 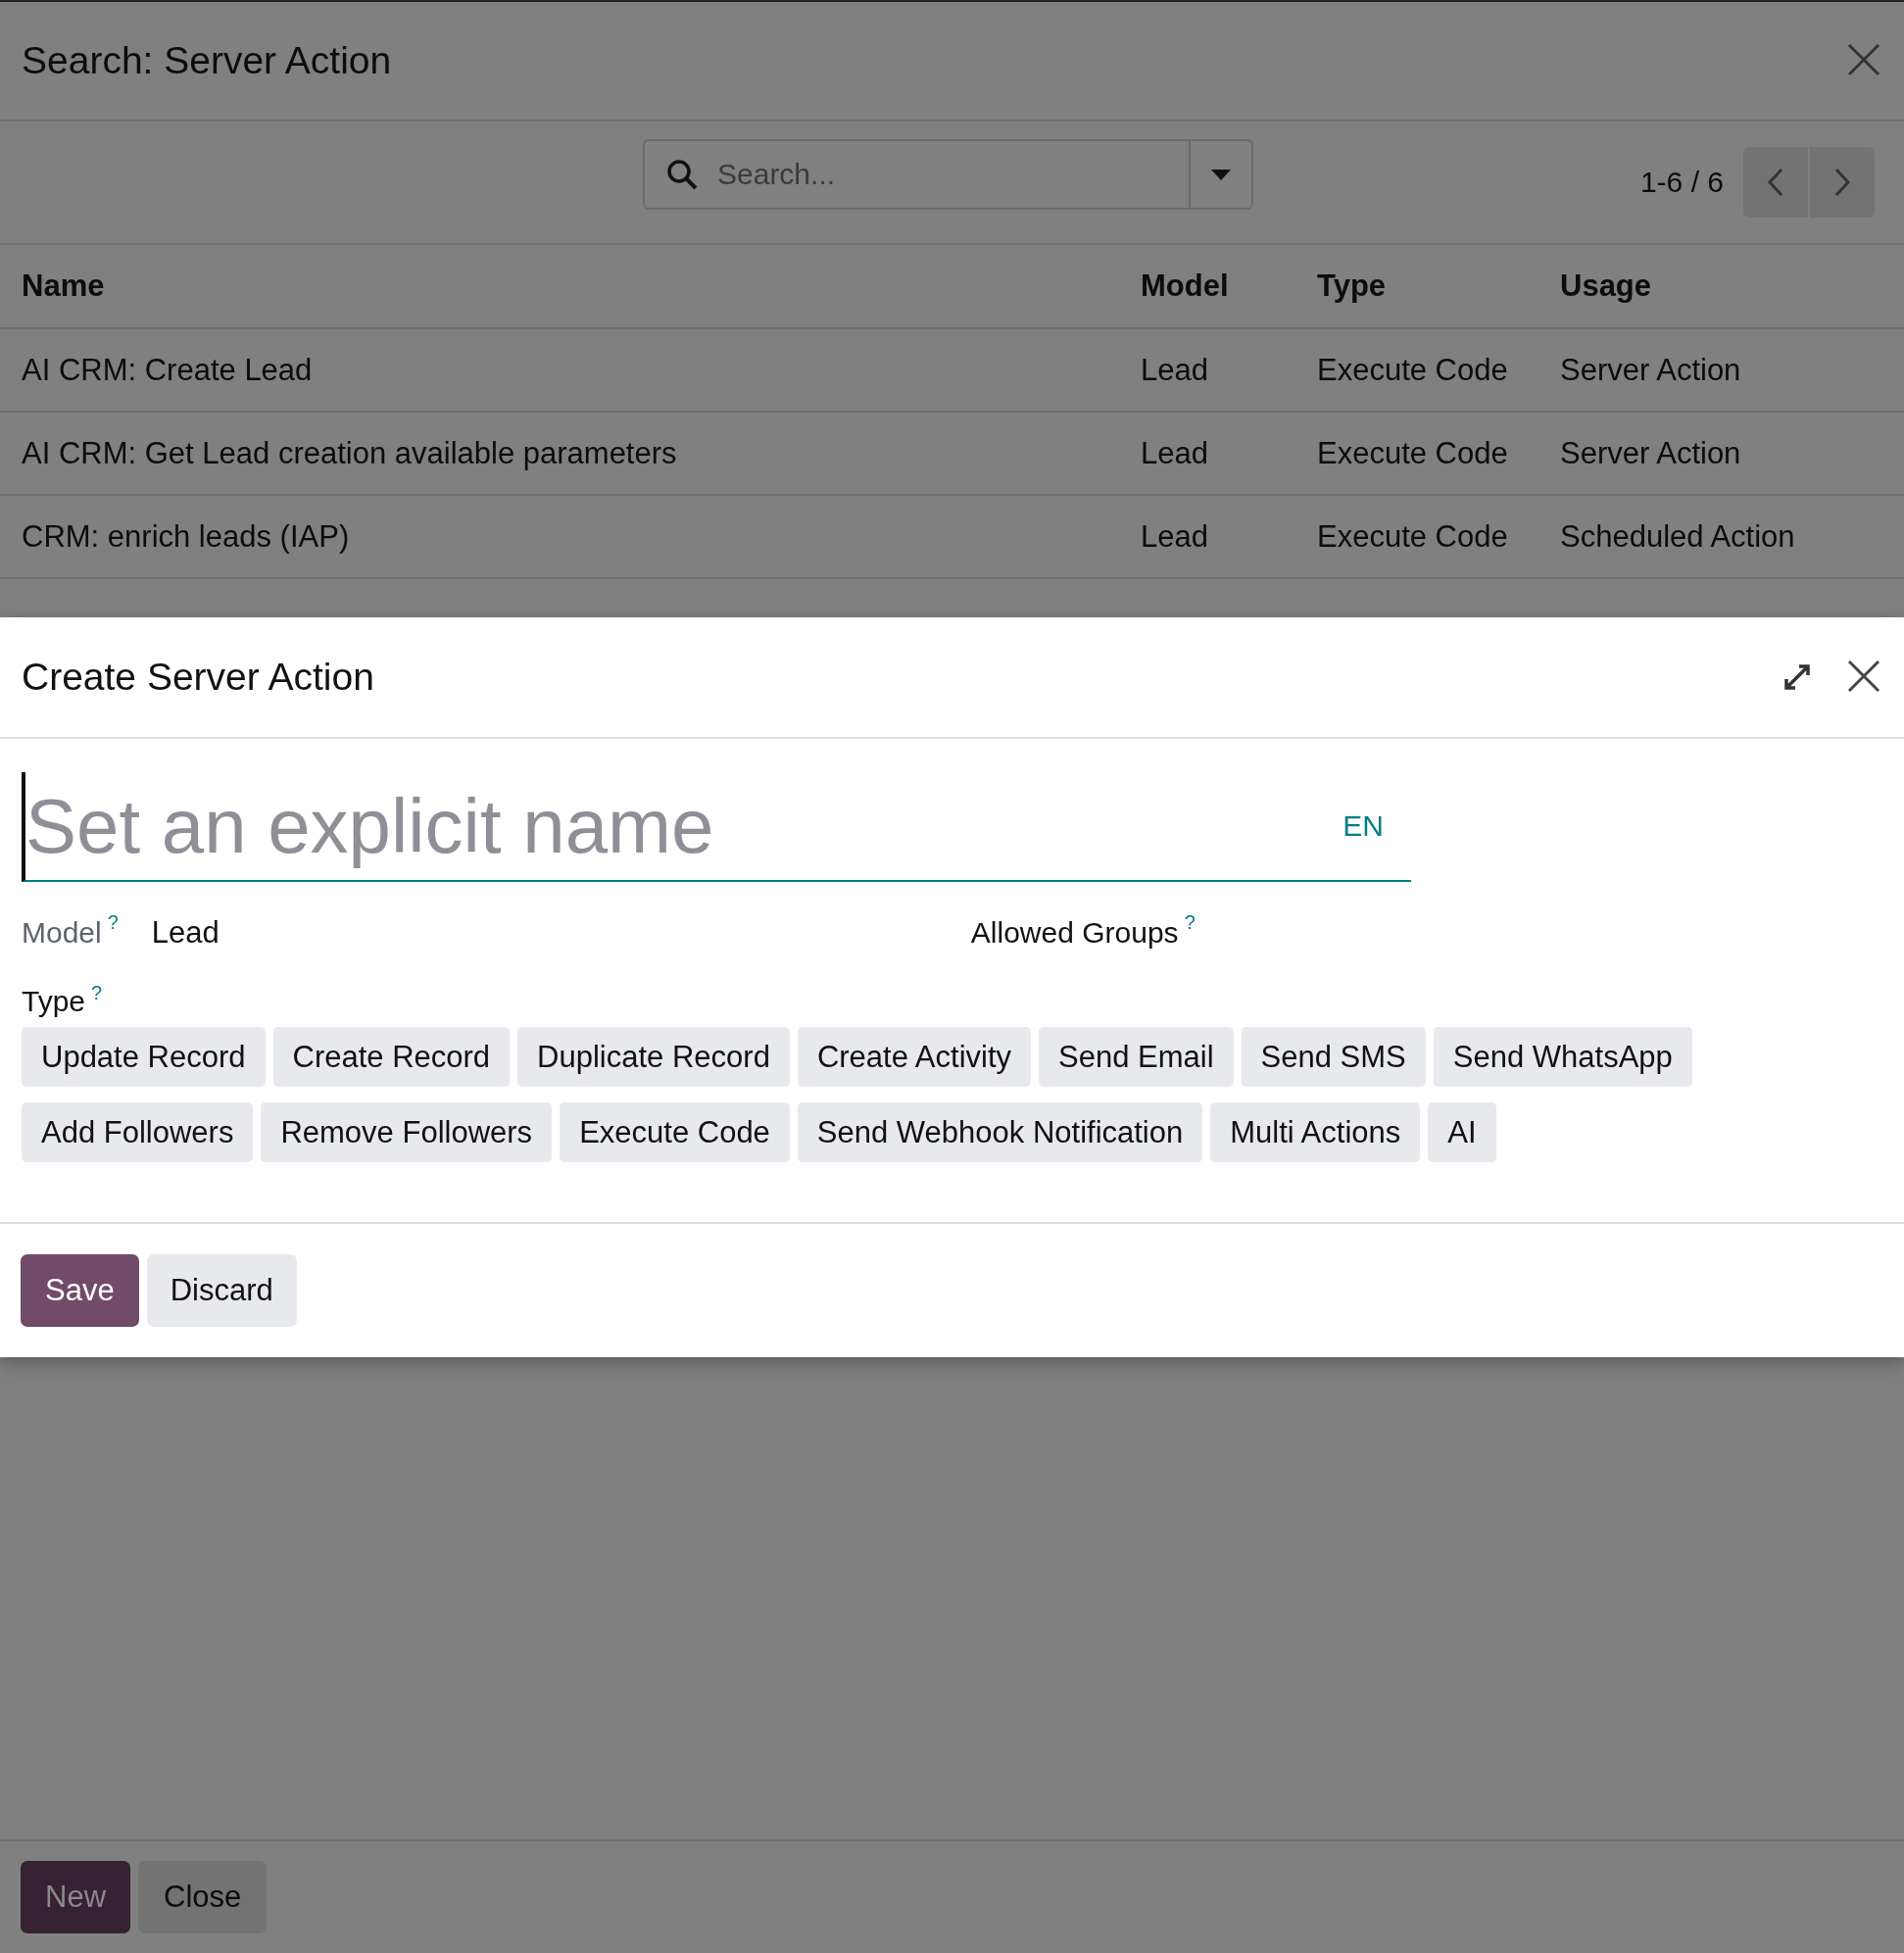 I want to click on type-option: Send SMS, so click(x=1333, y=1057).